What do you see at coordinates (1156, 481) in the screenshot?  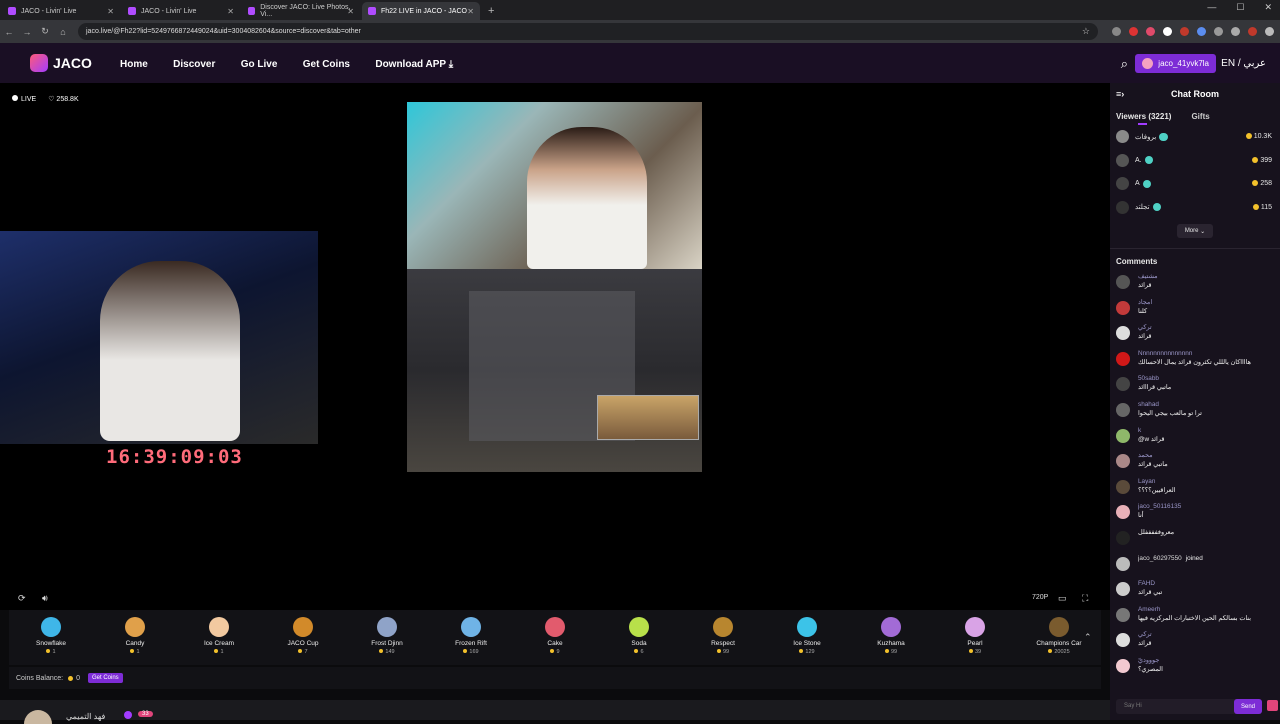 I see `commenter-name: Layan` at bounding box center [1156, 481].